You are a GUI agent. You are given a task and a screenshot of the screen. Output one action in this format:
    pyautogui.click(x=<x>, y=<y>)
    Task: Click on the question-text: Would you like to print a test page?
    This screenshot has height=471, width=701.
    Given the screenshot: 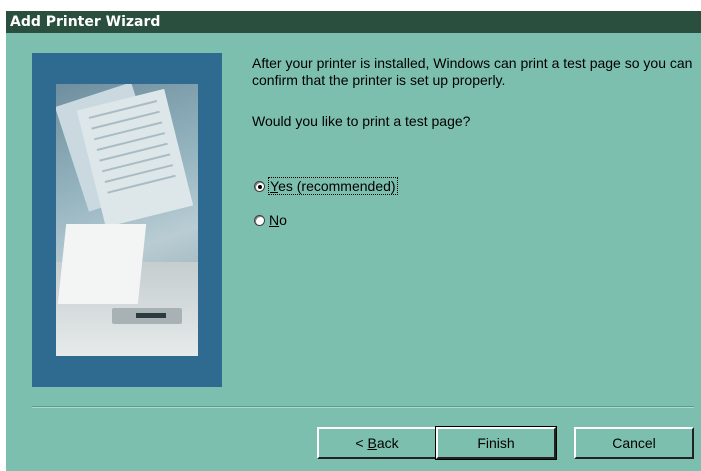 What is the action you would take?
    pyautogui.click(x=361, y=121)
    